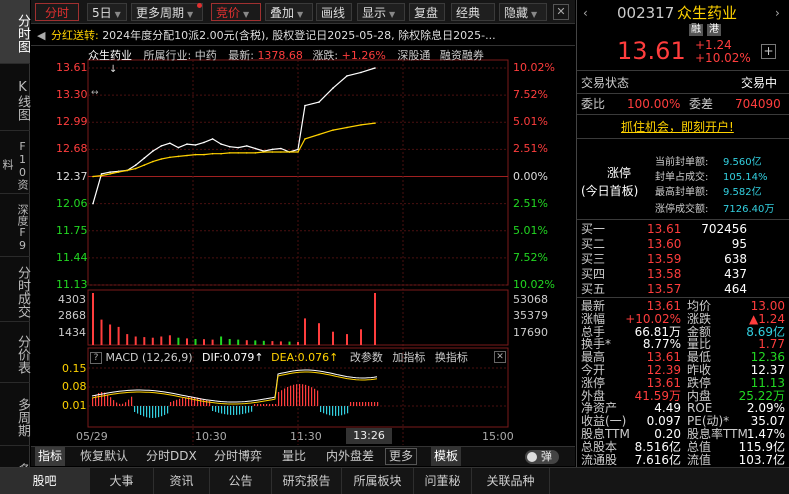 This screenshot has width=789, height=494. I want to click on tab-events: 大事, so click(122, 481).